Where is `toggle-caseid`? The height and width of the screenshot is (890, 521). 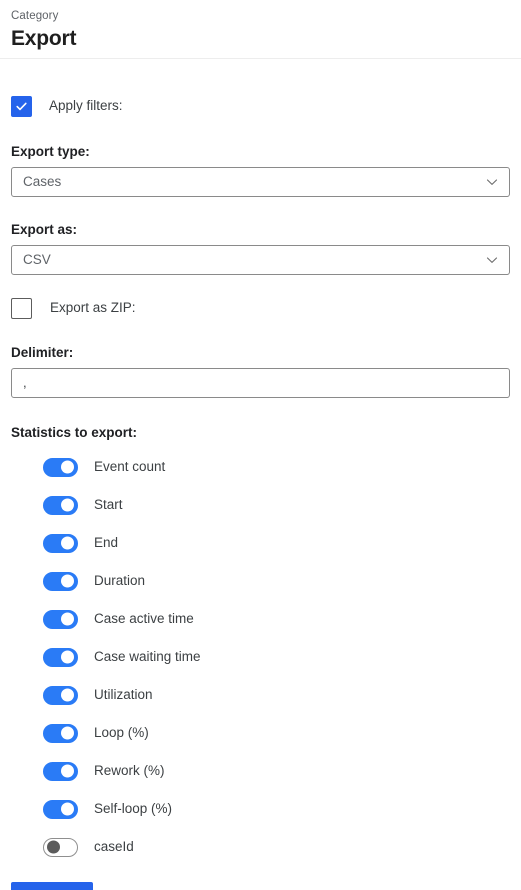 toggle-caseid is located at coordinates (60, 847).